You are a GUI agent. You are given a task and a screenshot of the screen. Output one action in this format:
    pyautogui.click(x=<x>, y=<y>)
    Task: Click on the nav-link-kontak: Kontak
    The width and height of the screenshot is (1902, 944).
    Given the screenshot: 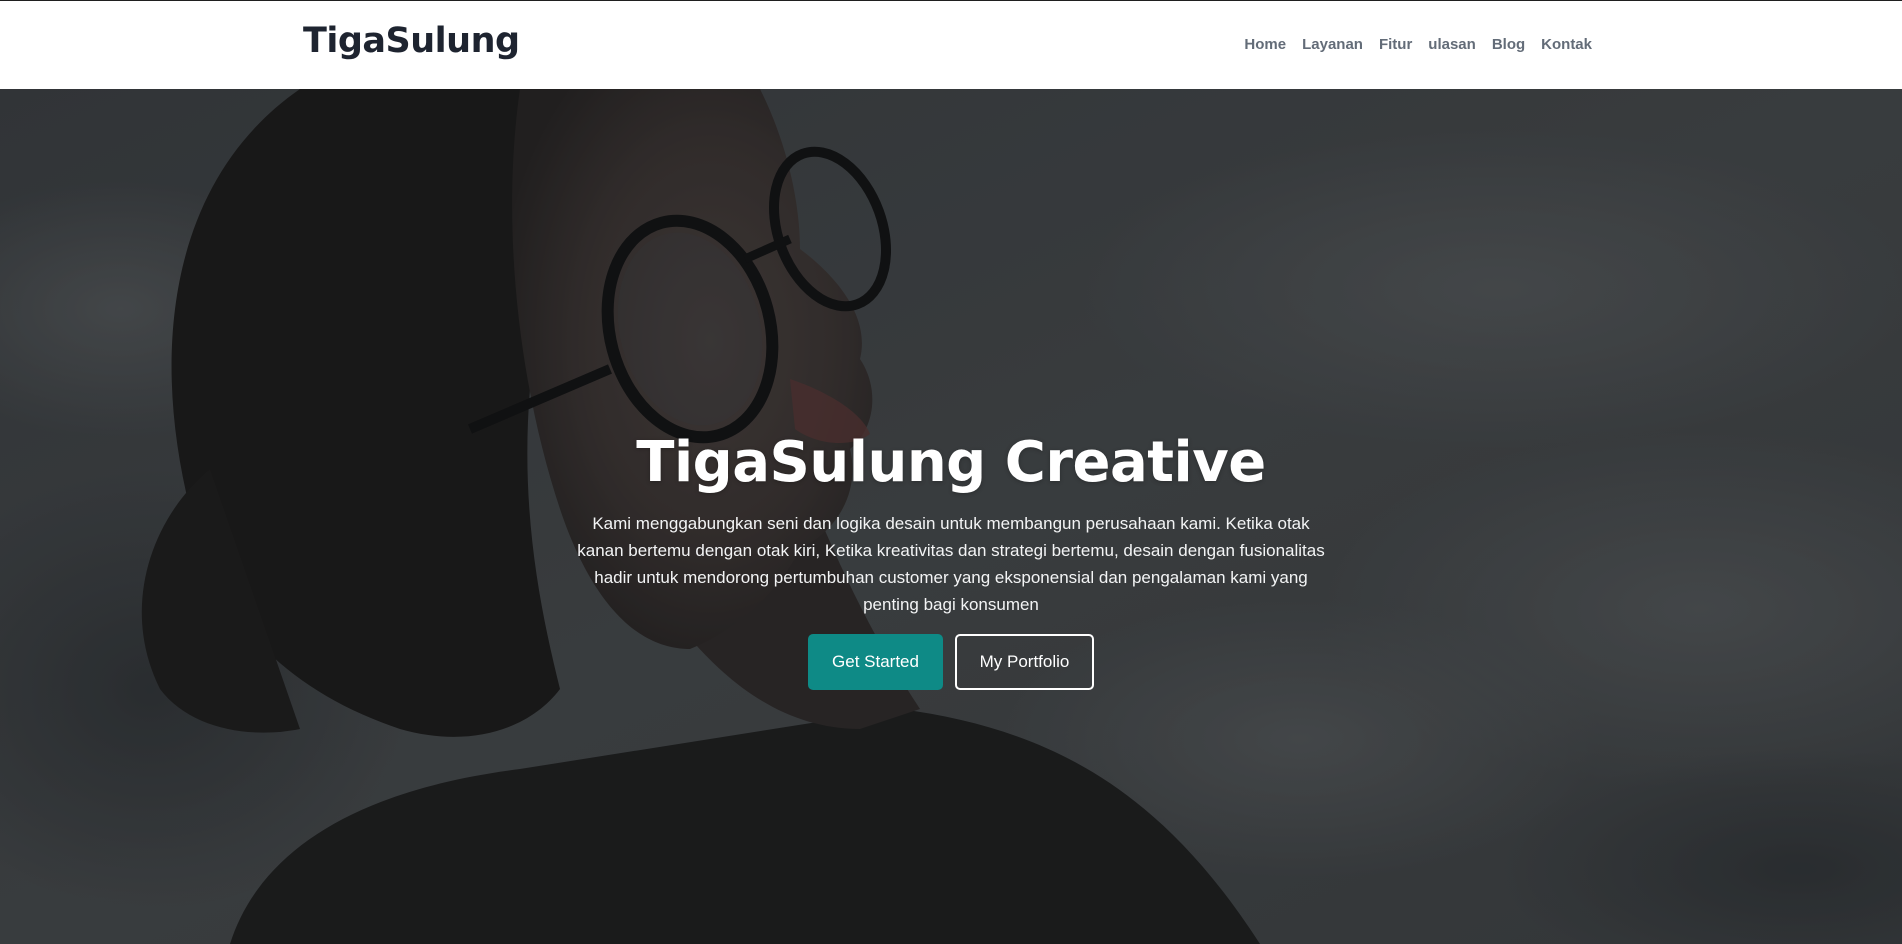 What is the action you would take?
    pyautogui.click(x=1566, y=44)
    